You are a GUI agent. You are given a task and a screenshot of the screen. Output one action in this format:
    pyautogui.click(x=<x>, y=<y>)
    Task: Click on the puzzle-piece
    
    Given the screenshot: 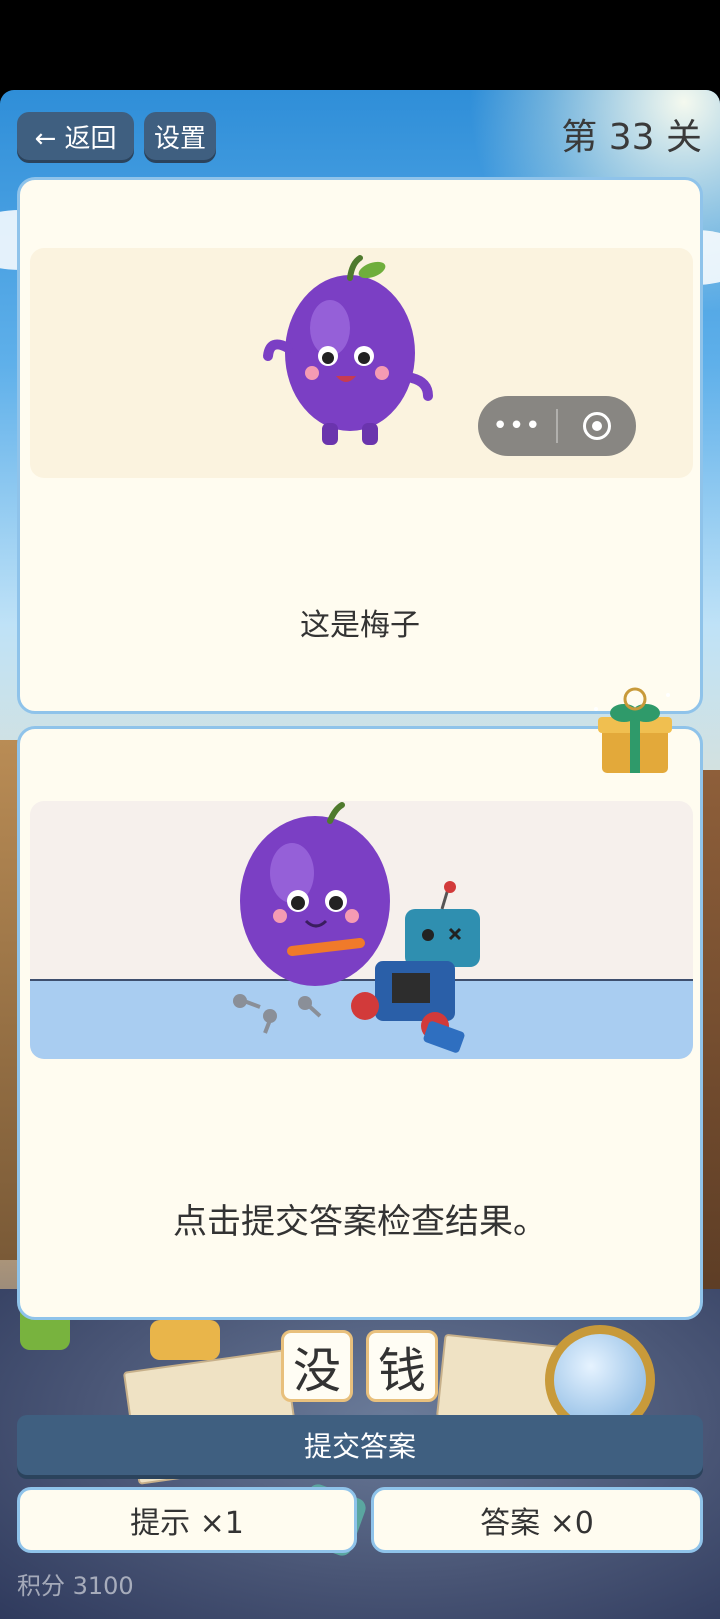 What is the action you would take?
    pyautogui.click(x=185, y=1340)
    